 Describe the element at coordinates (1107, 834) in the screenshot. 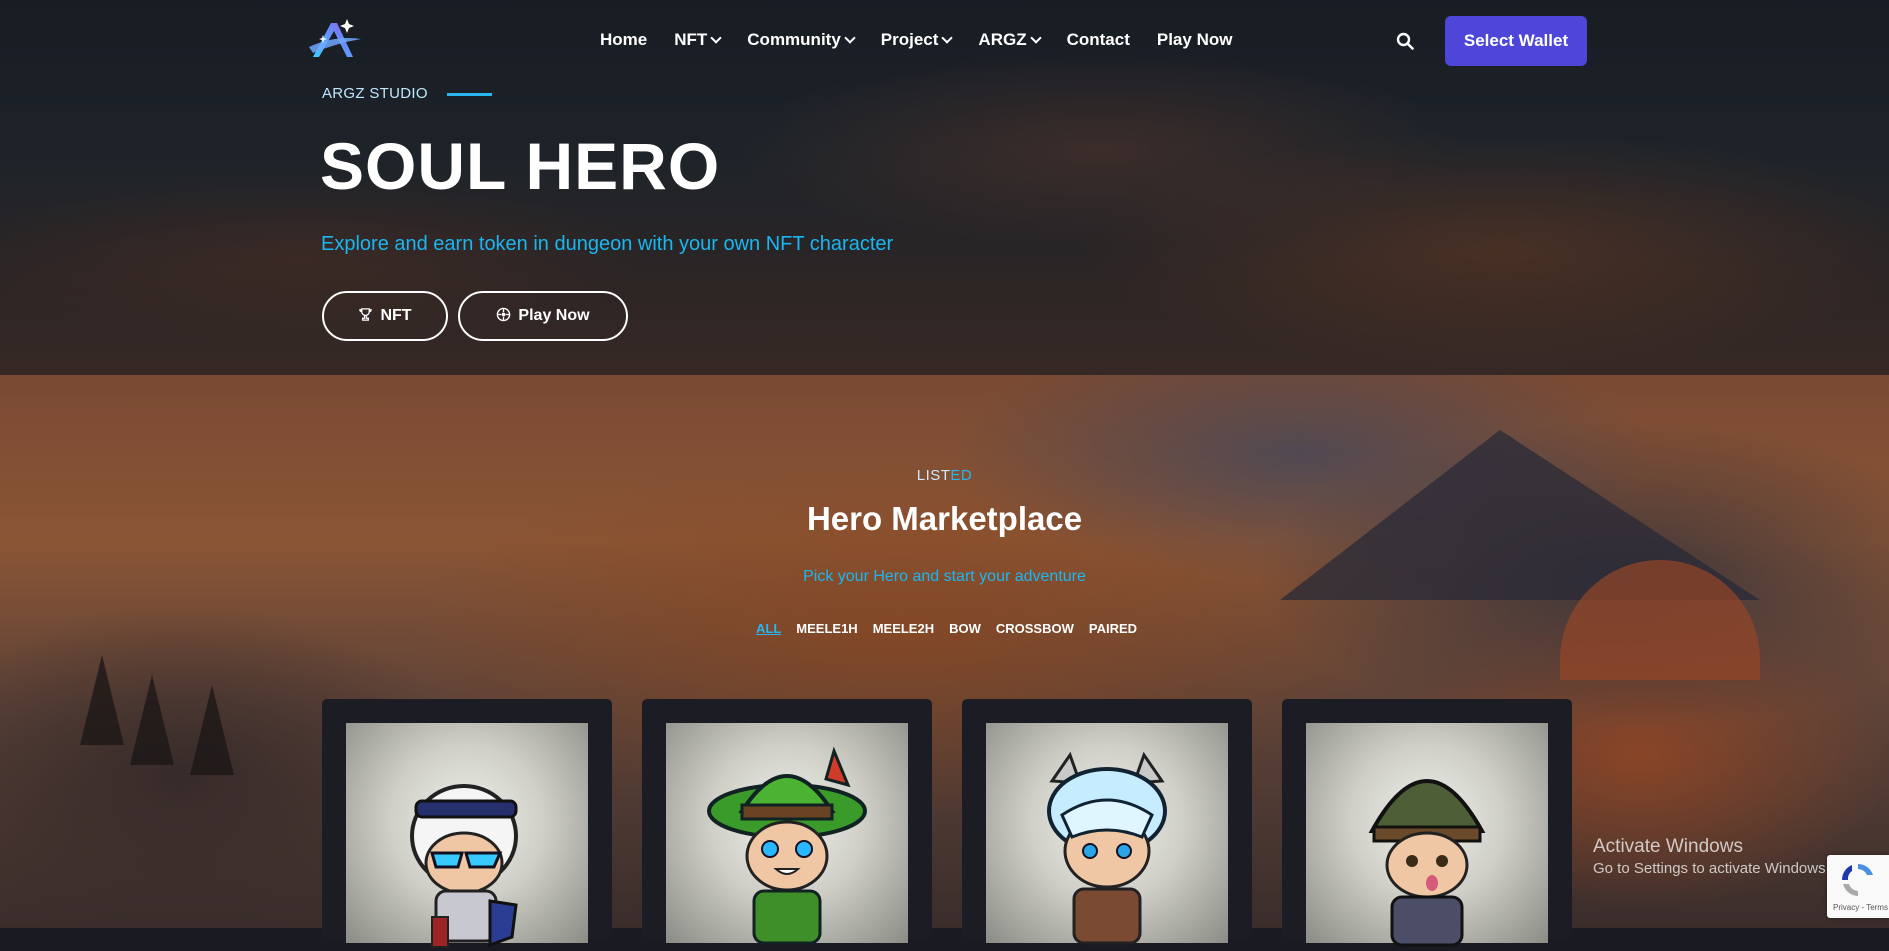

I see `hero-image-elf` at that location.